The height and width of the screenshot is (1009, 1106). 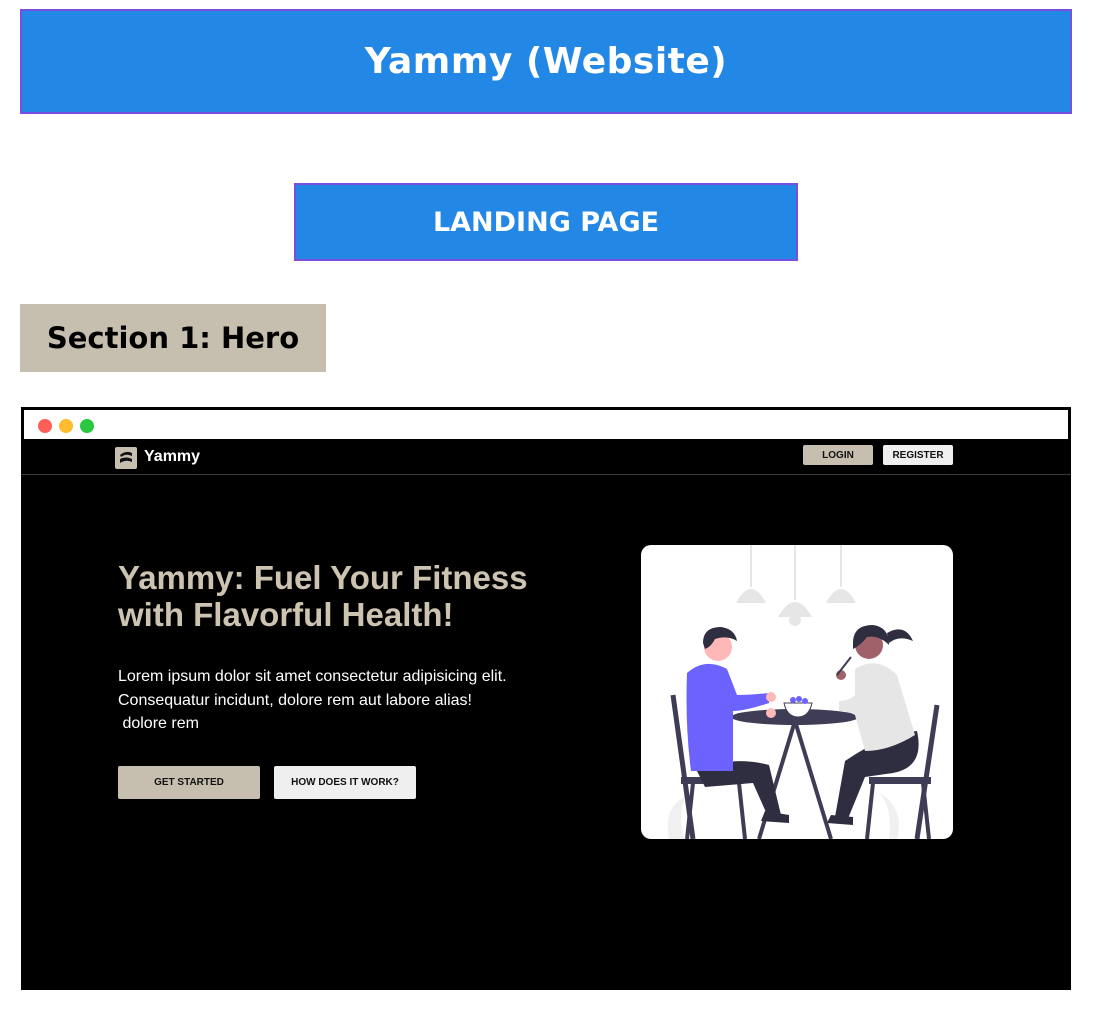 I want to click on two-people-dining-illustration, so click(x=803, y=692).